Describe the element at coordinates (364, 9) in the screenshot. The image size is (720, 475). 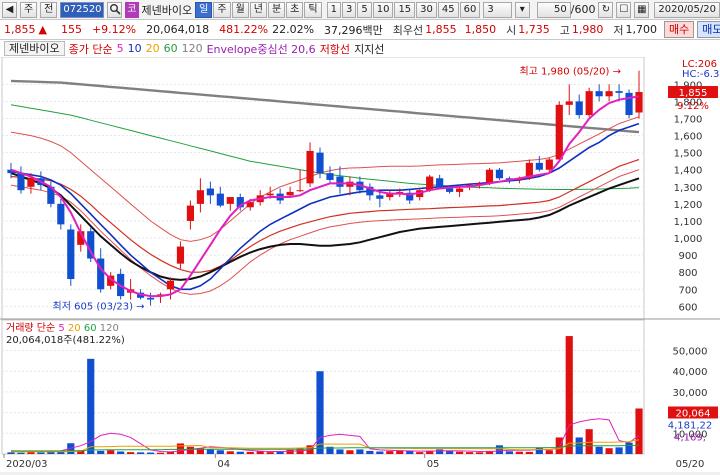
I see `minute-button-5: 5` at that location.